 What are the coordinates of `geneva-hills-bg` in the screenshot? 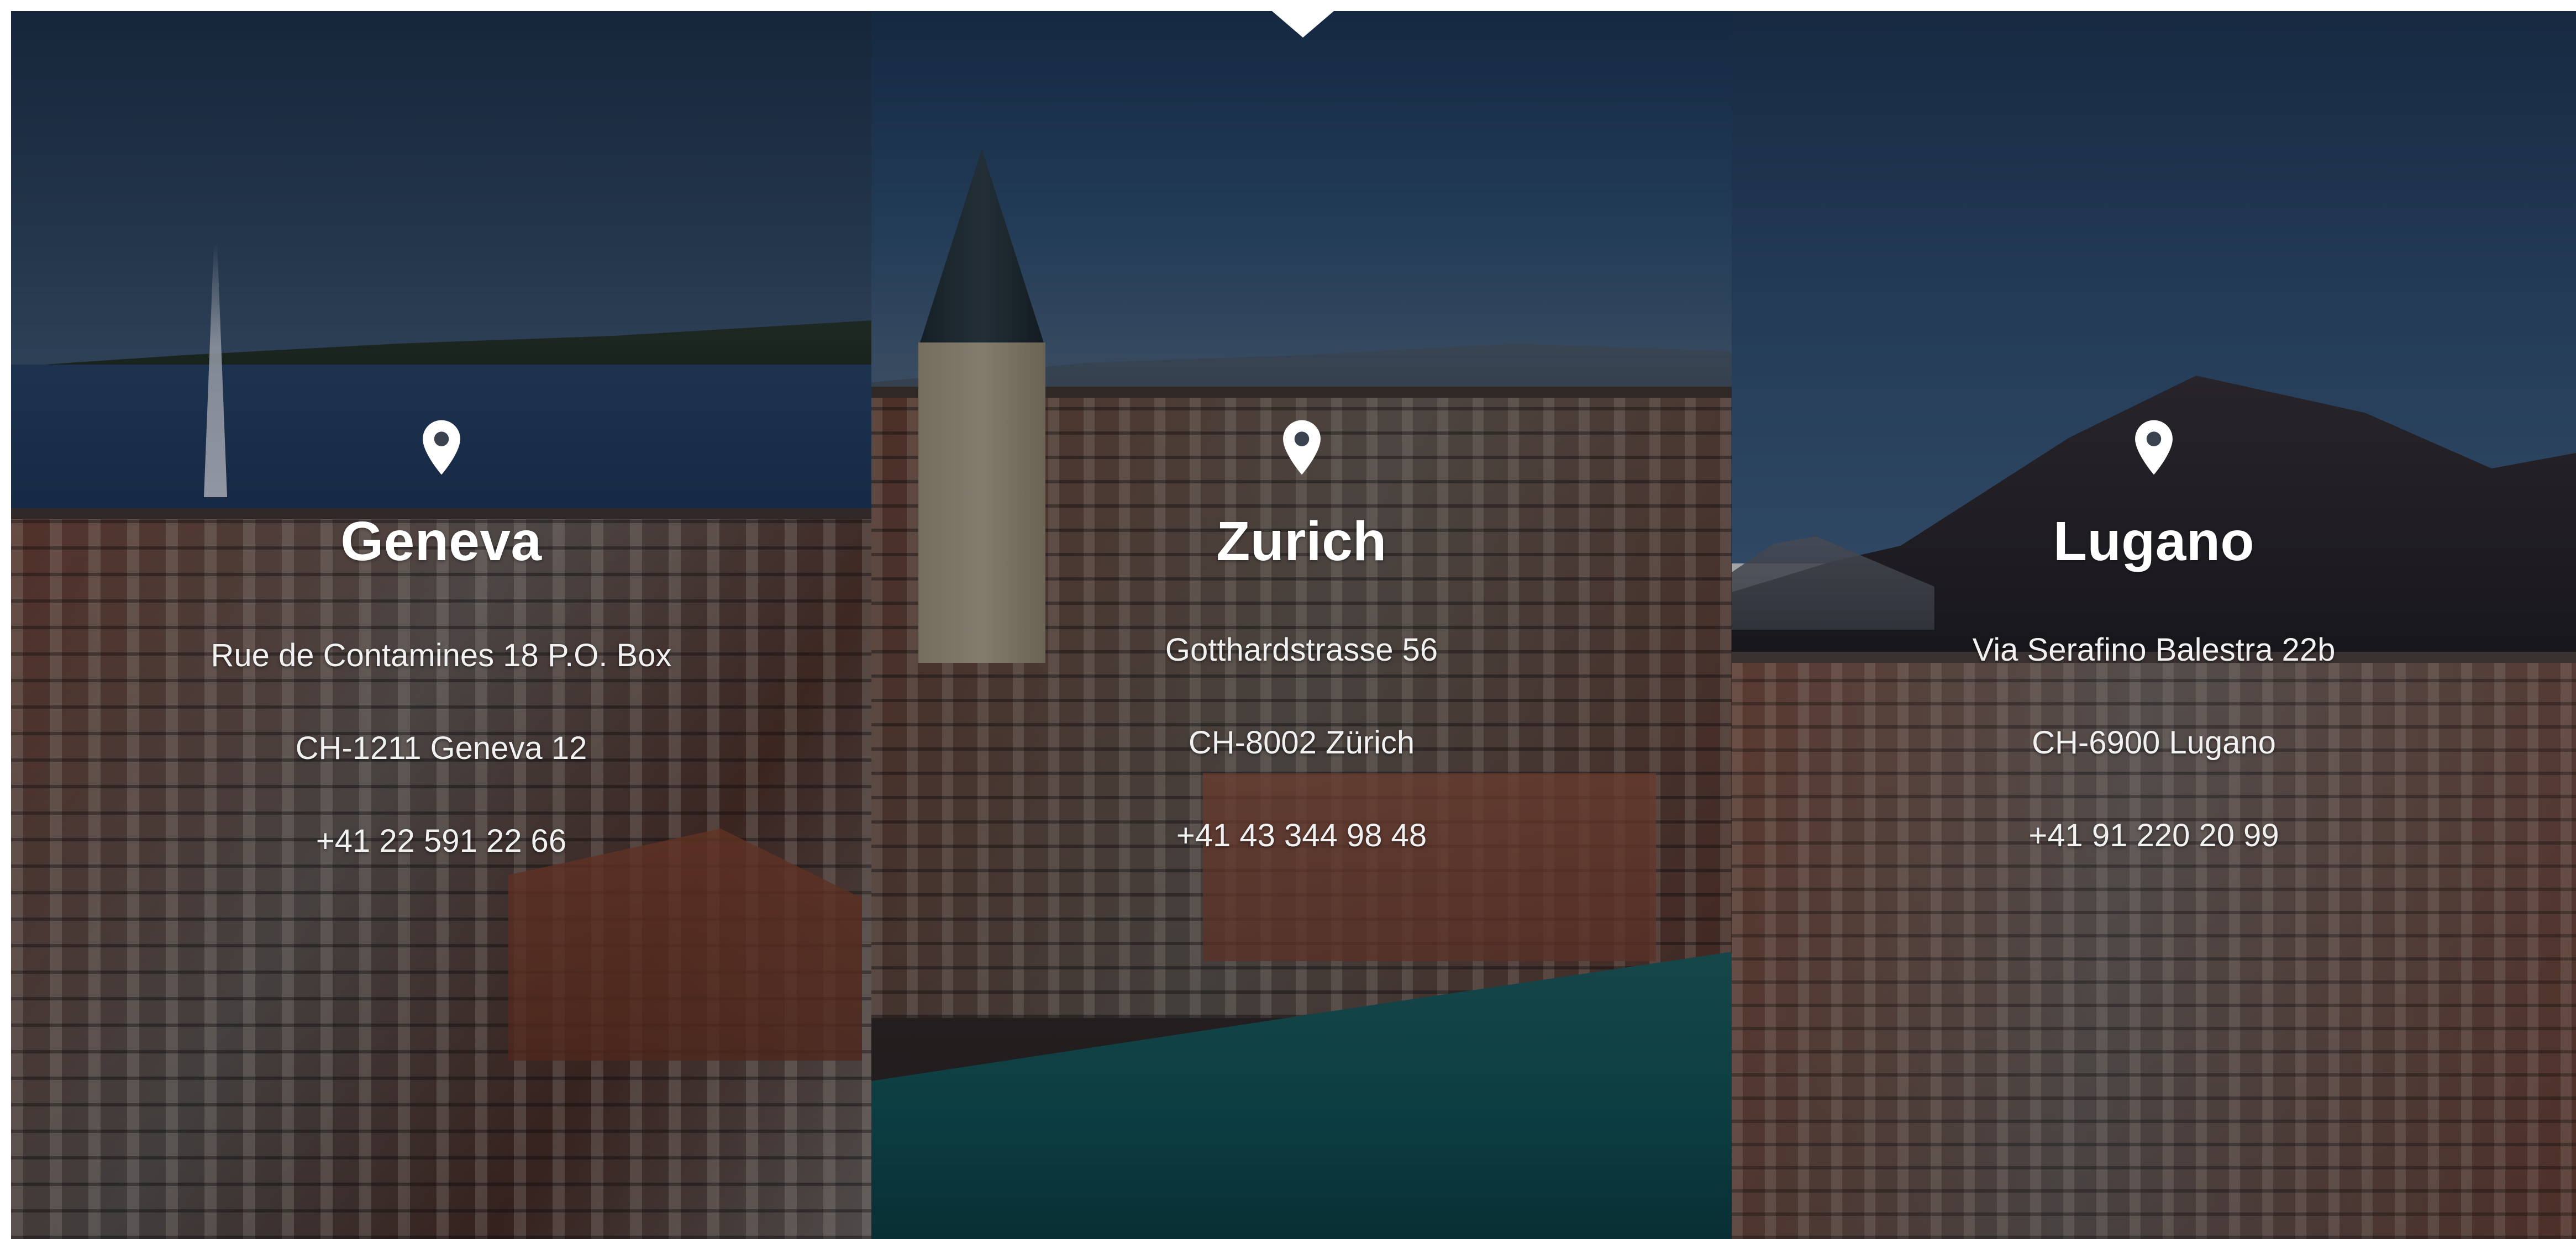 It's located at (441, 359).